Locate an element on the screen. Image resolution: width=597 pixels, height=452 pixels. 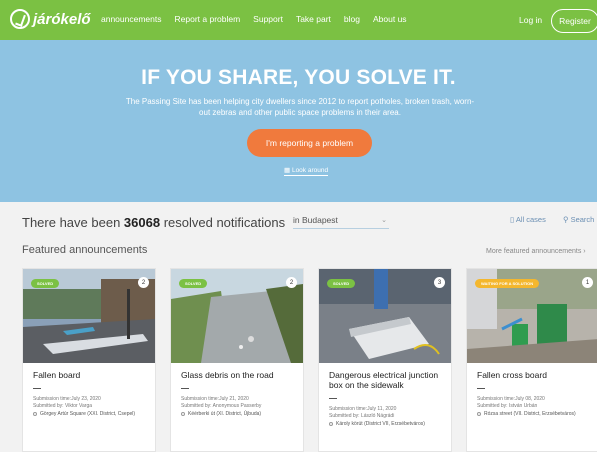
look-around-link: ▦ Look around is located at coordinates (306, 171).